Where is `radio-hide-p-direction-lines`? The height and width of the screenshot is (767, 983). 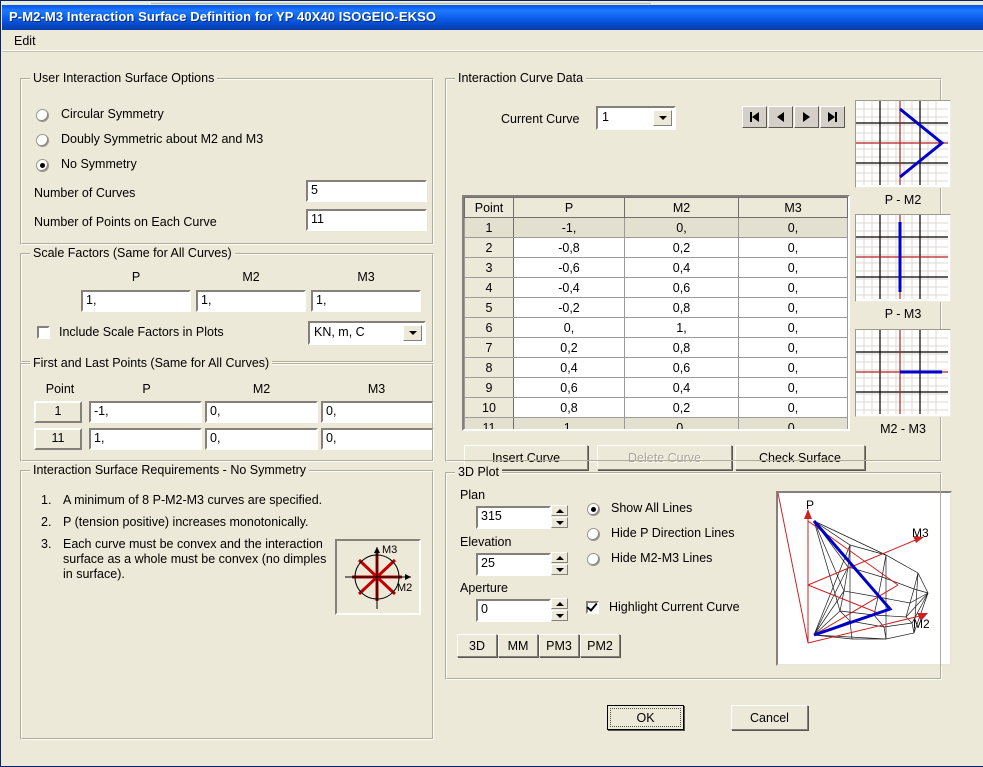 radio-hide-p-direction-lines is located at coordinates (593, 534).